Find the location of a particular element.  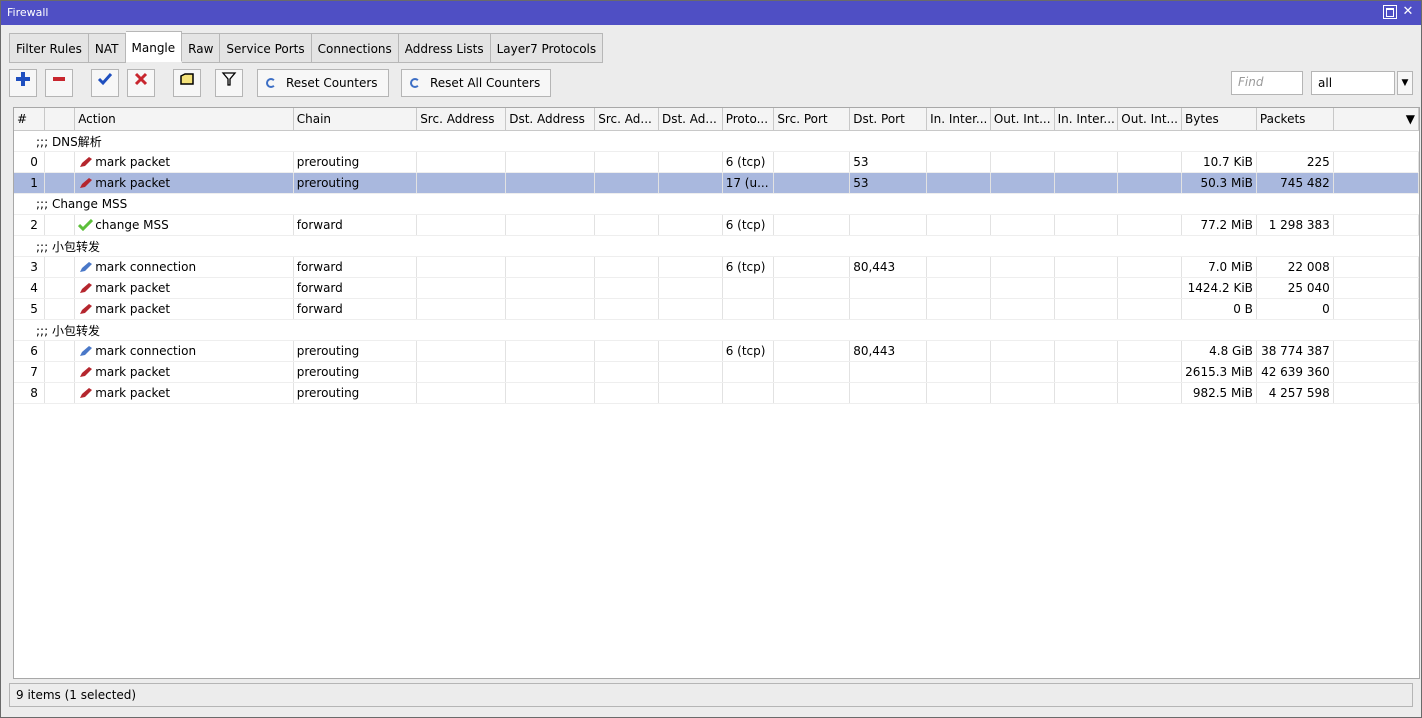

cell-packets: 22 008 is located at coordinates (1295, 267).